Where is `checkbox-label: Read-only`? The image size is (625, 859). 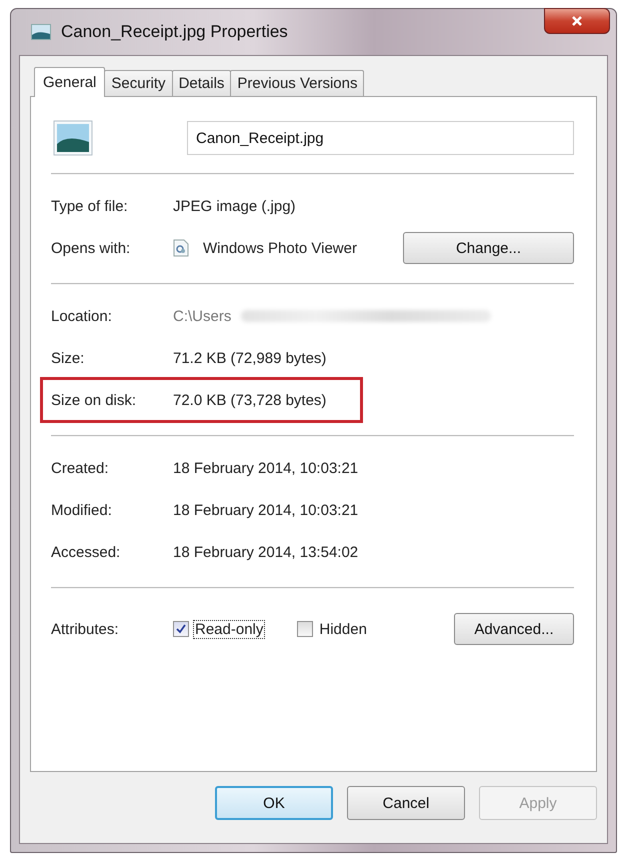 checkbox-label: Read-only is located at coordinates (229, 629).